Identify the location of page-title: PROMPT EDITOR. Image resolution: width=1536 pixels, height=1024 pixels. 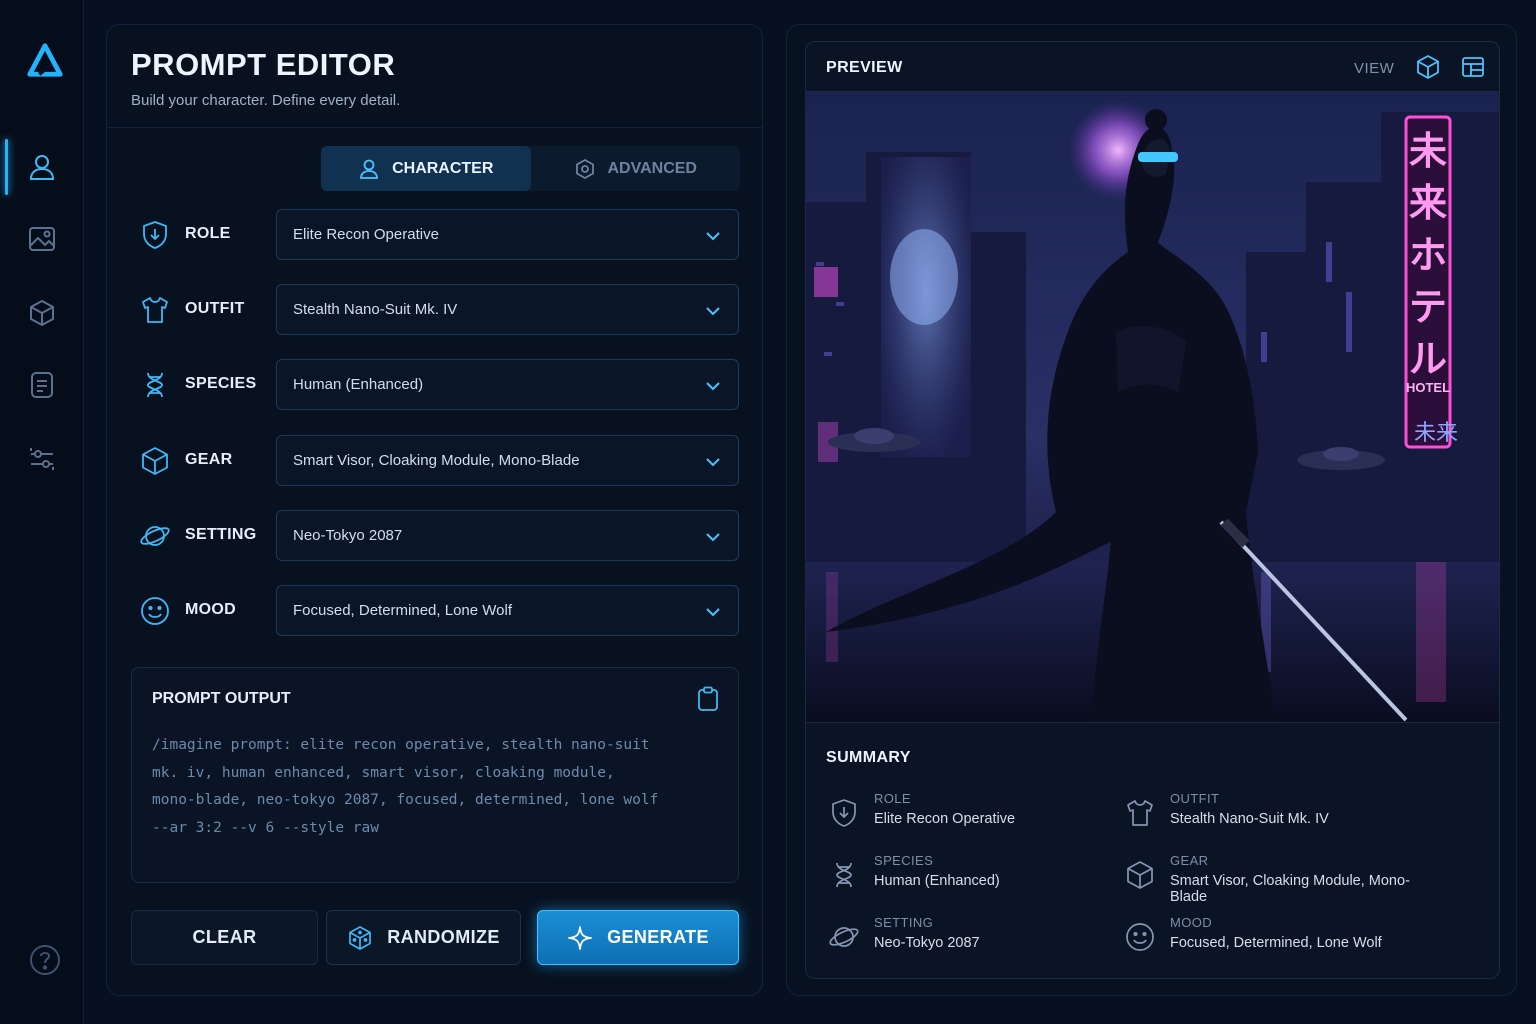
(263, 64).